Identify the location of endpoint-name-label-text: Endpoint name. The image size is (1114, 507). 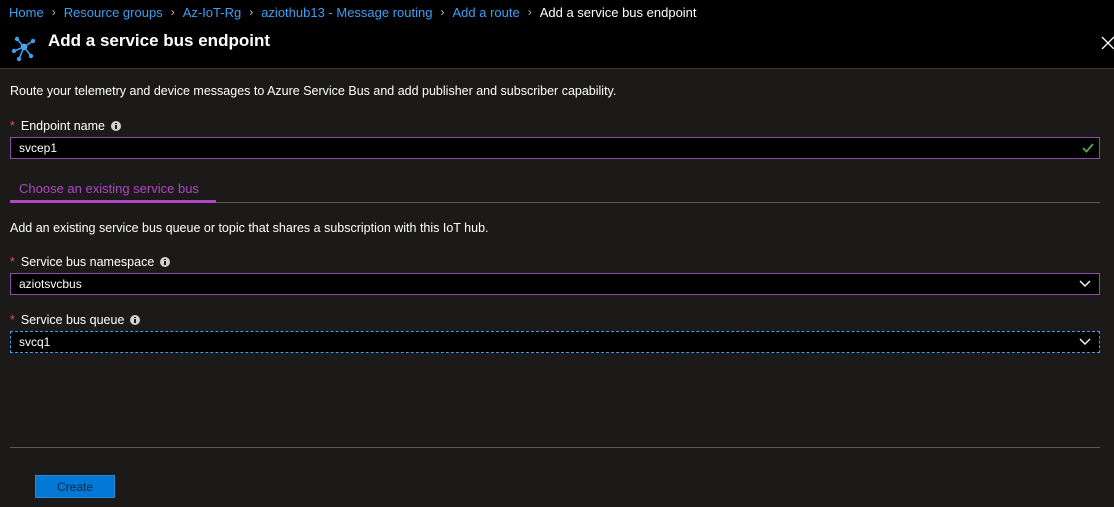
(62, 126).